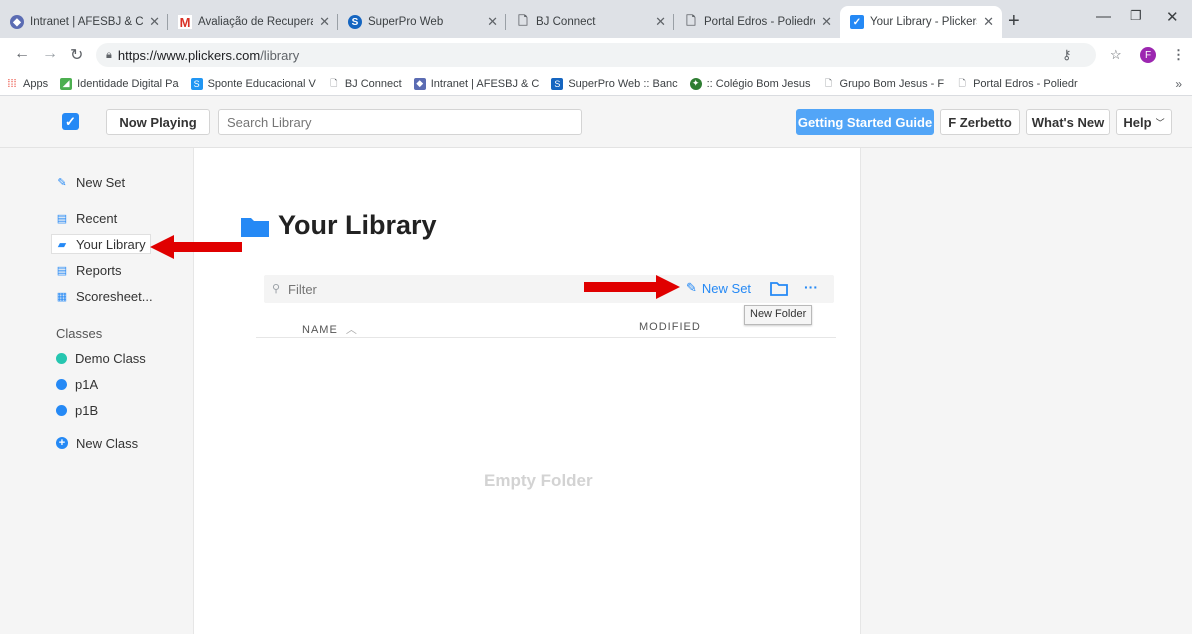  Describe the element at coordinates (351, 330) in the screenshot. I see `chevron-up-icon: ︿` at that location.